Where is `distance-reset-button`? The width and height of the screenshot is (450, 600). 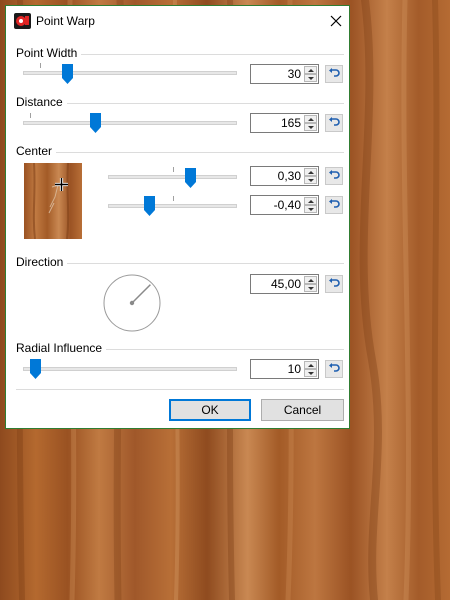 distance-reset-button is located at coordinates (334, 123).